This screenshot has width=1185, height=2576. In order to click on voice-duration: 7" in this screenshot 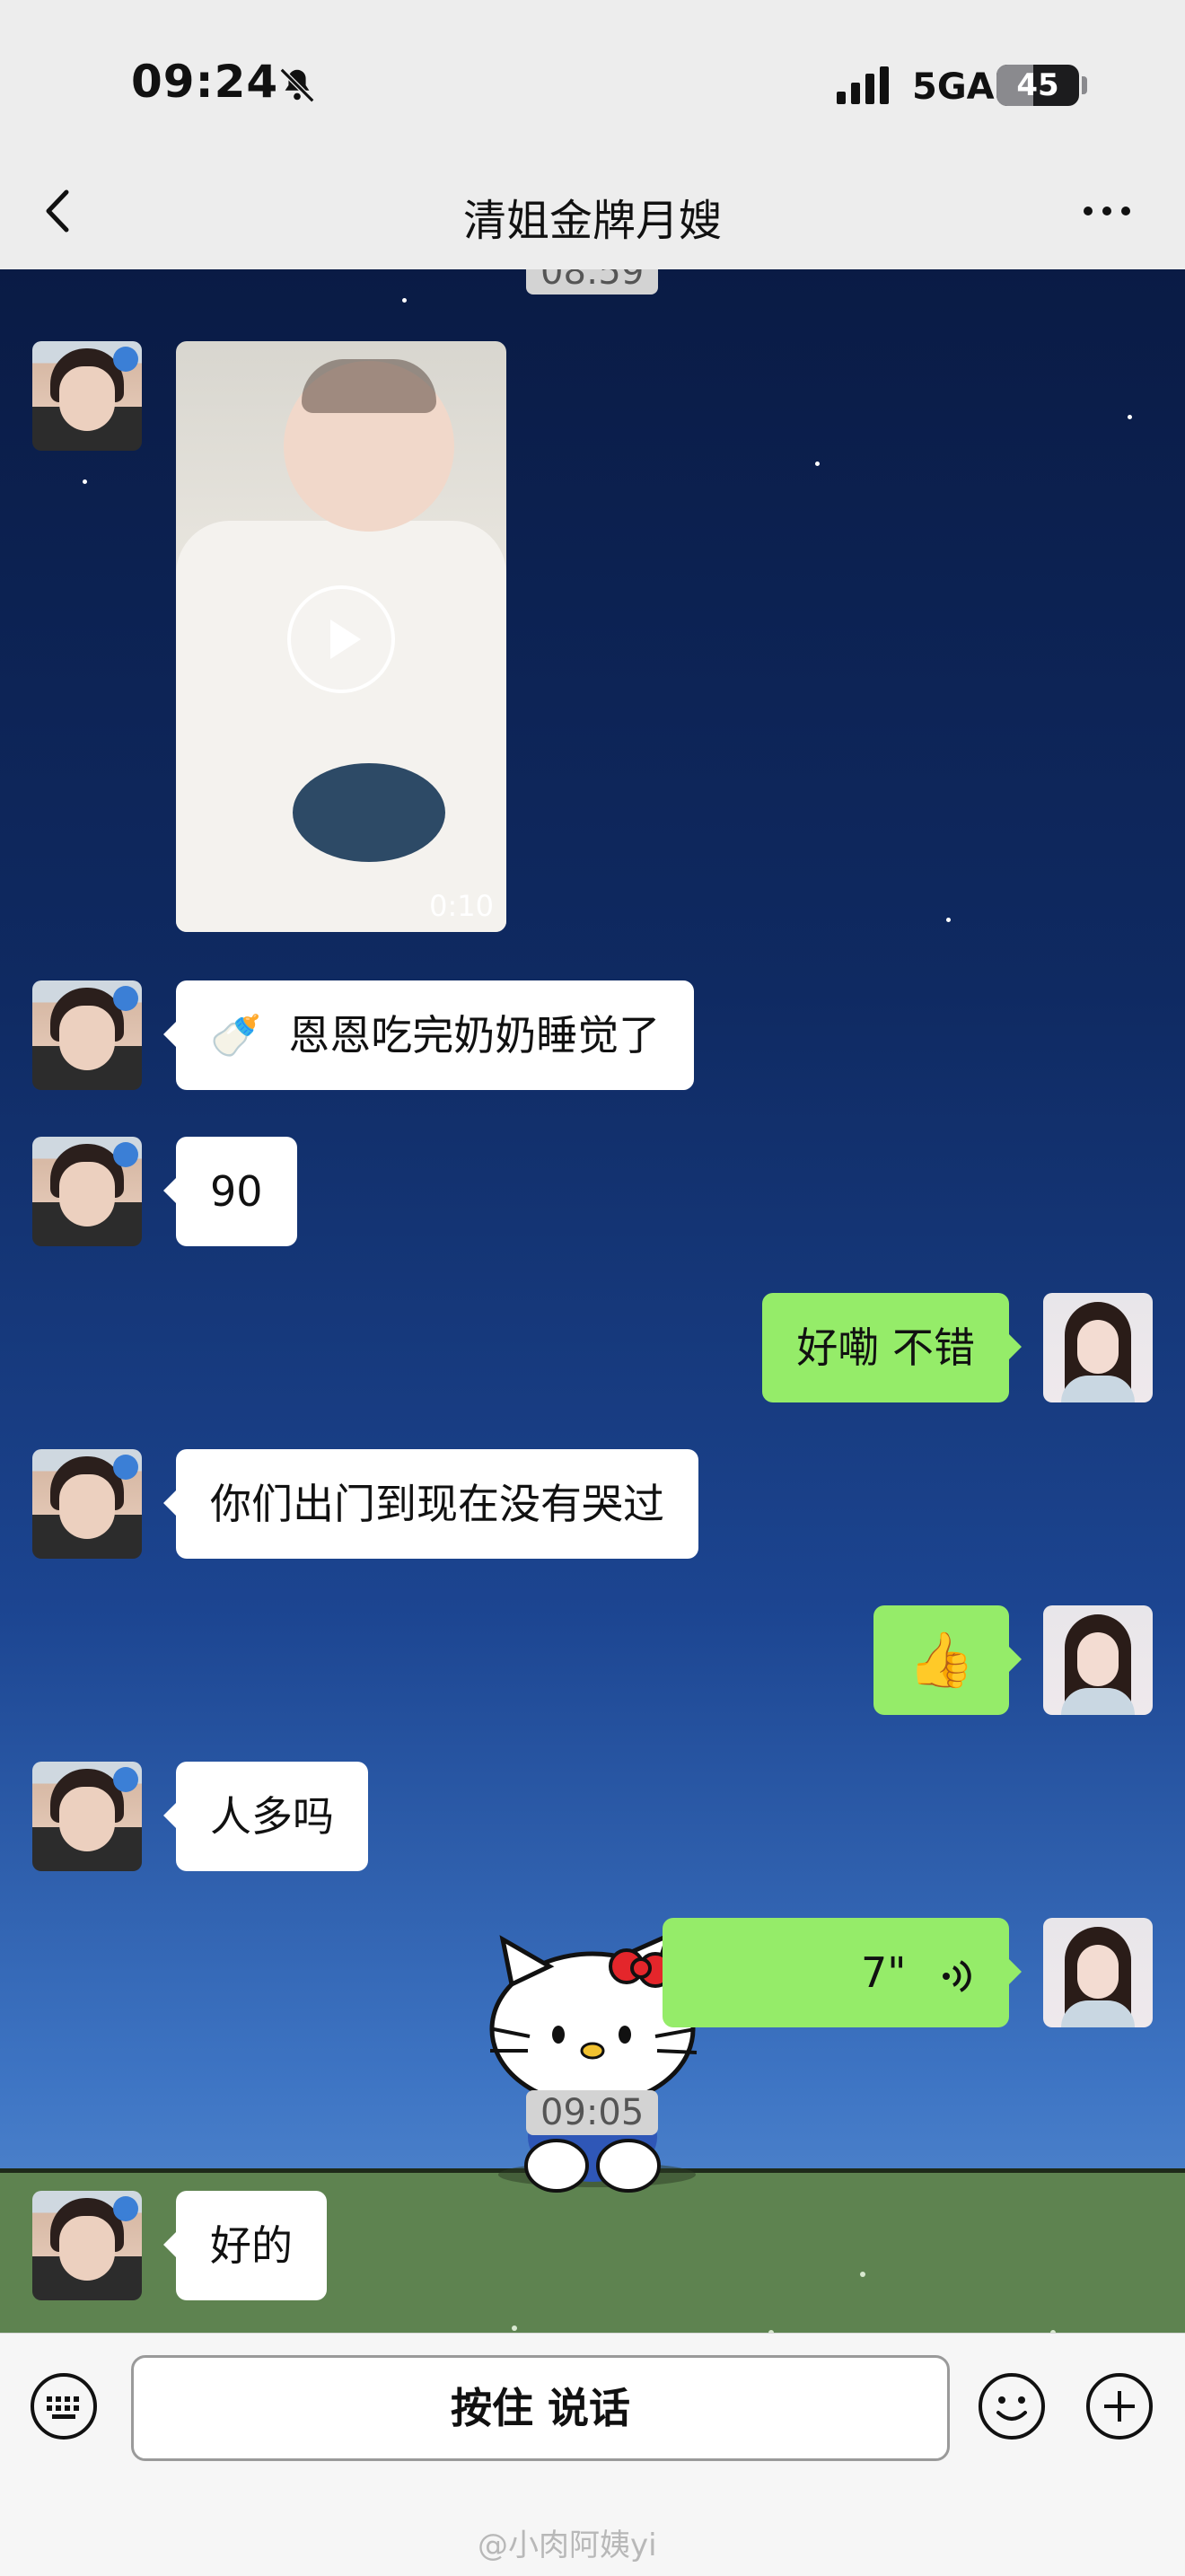, I will do `click(883, 1973)`.